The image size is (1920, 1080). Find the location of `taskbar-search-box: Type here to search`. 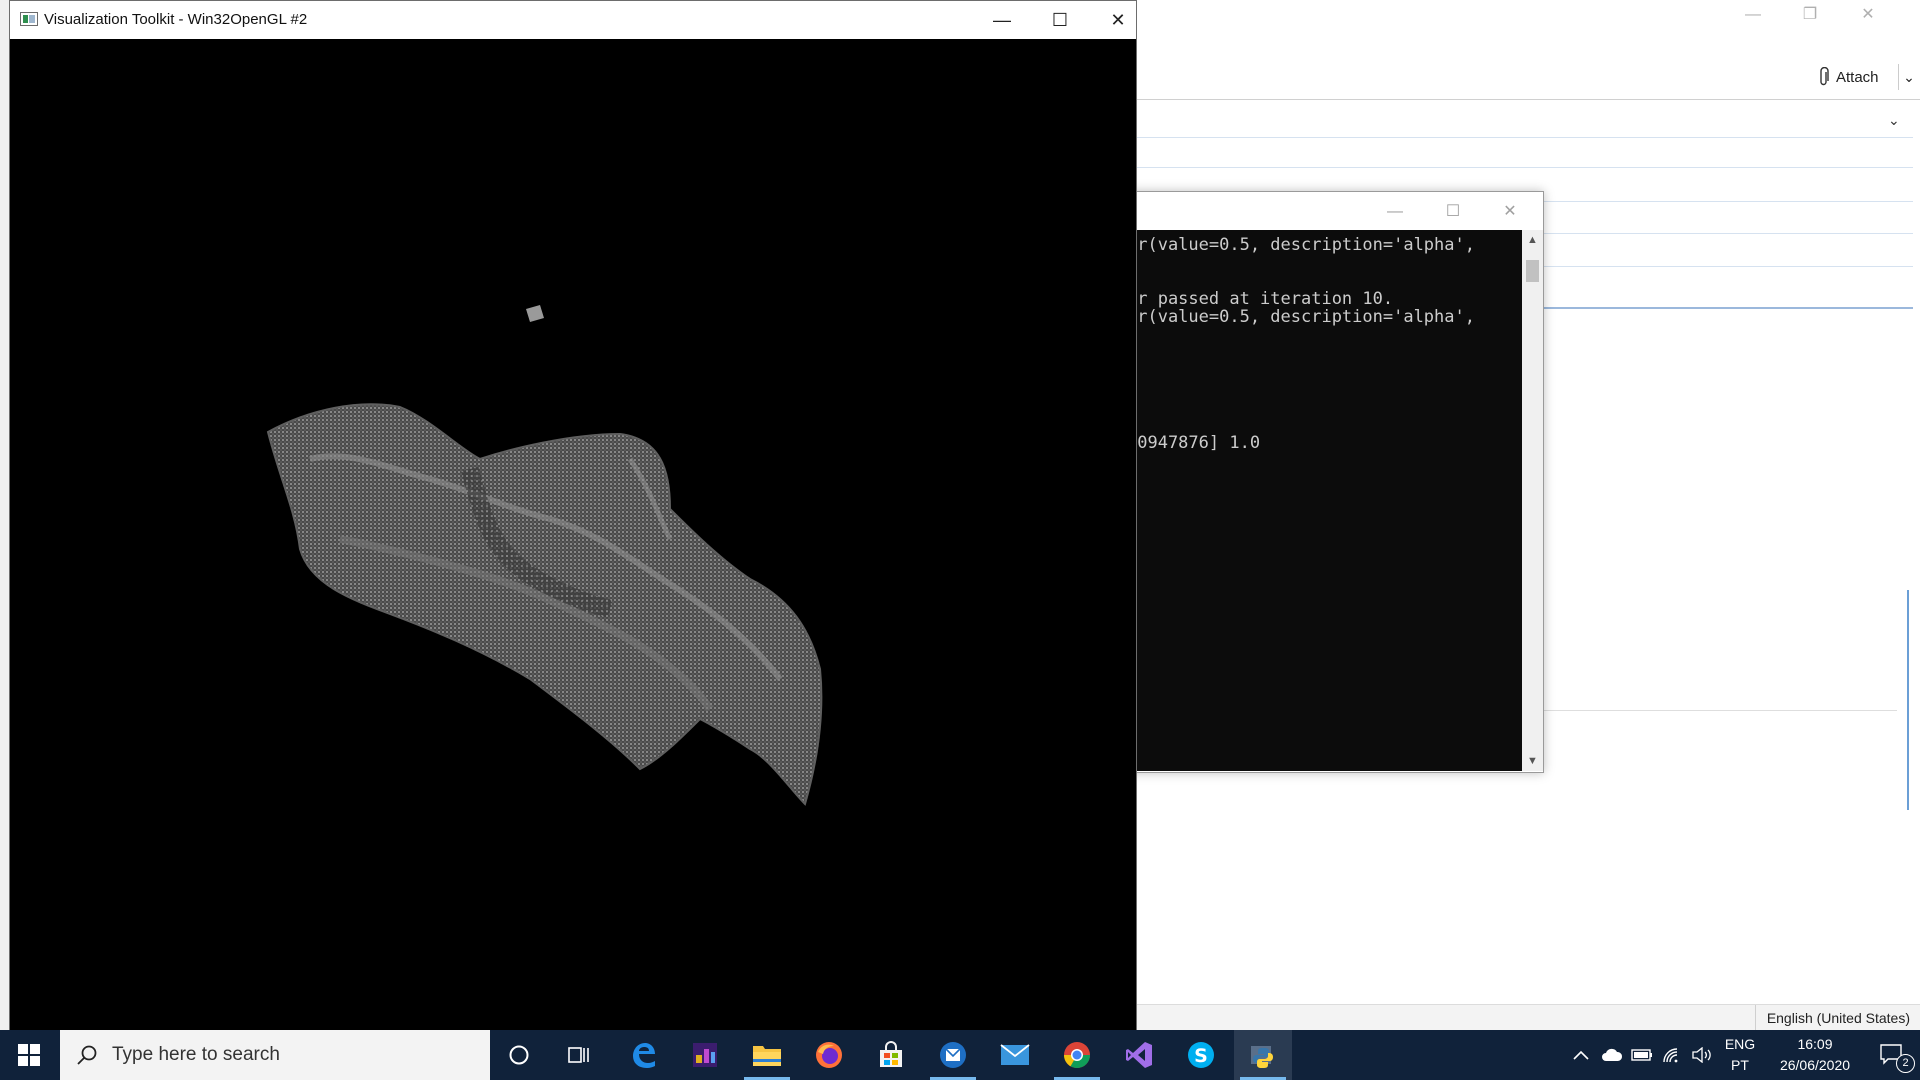

taskbar-search-box: Type here to search is located at coordinates (275, 1055).